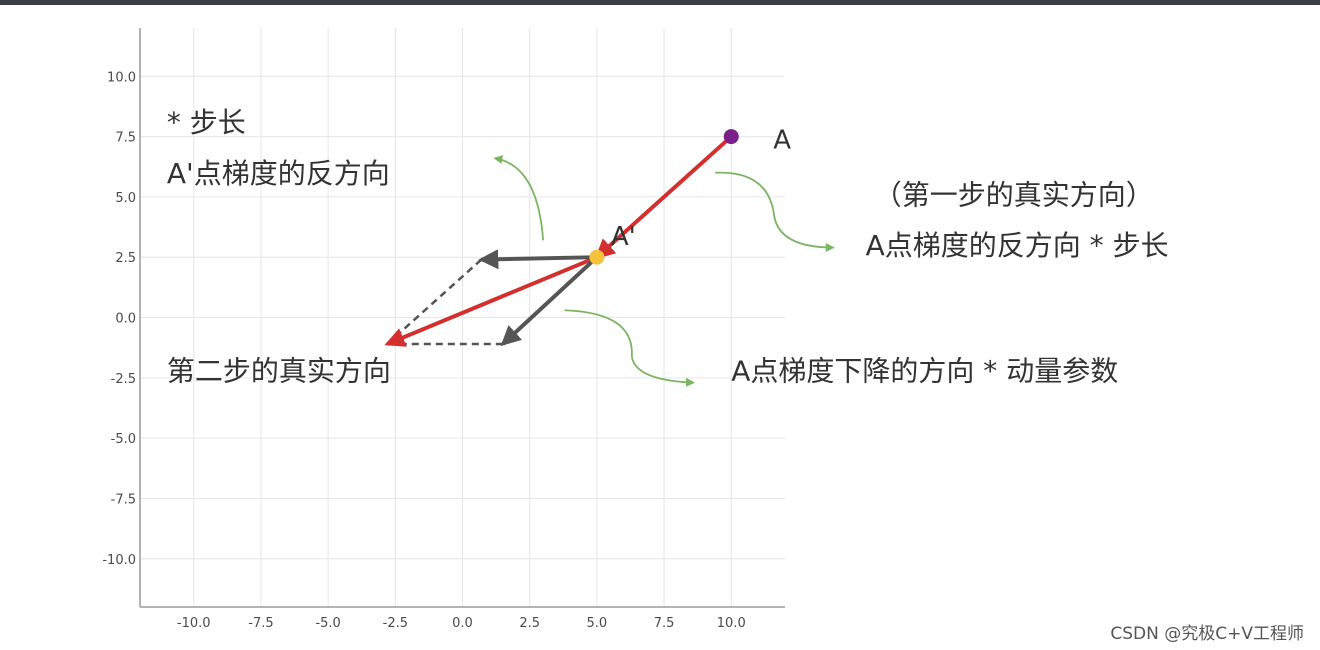 This screenshot has height=650, width=1320. I want to click on annotation-text: A'点梯度的反方向, so click(278, 173).